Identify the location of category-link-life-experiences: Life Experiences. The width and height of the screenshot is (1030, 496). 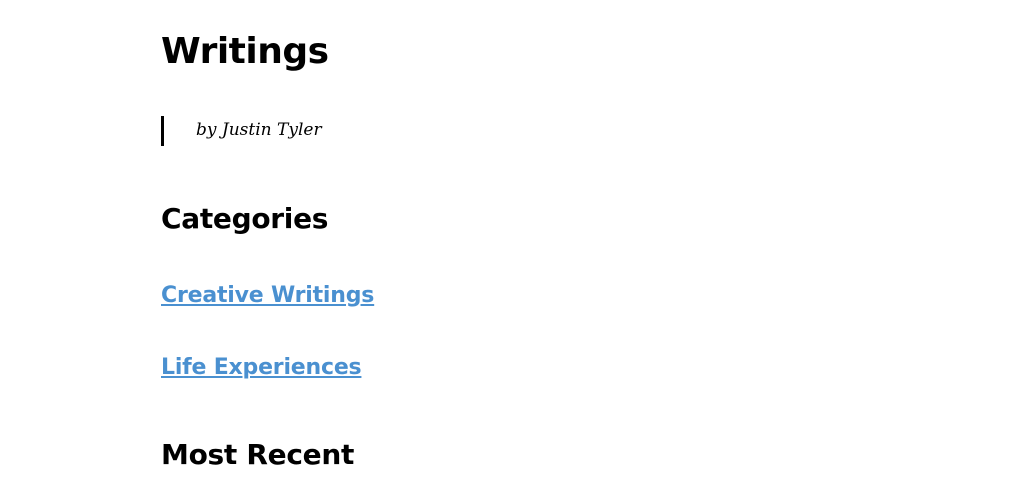
(261, 368).